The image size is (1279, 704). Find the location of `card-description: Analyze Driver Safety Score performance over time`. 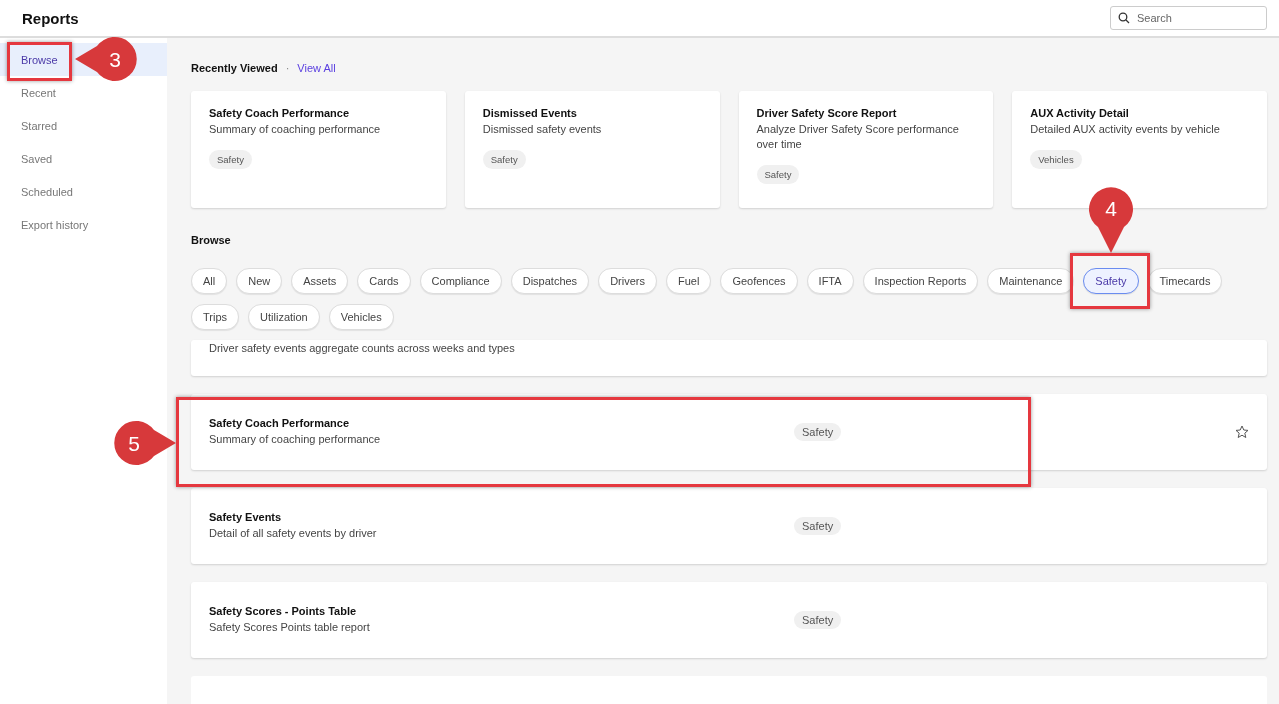

card-description: Analyze Driver Safety Score performance over time is located at coordinates (858, 137).